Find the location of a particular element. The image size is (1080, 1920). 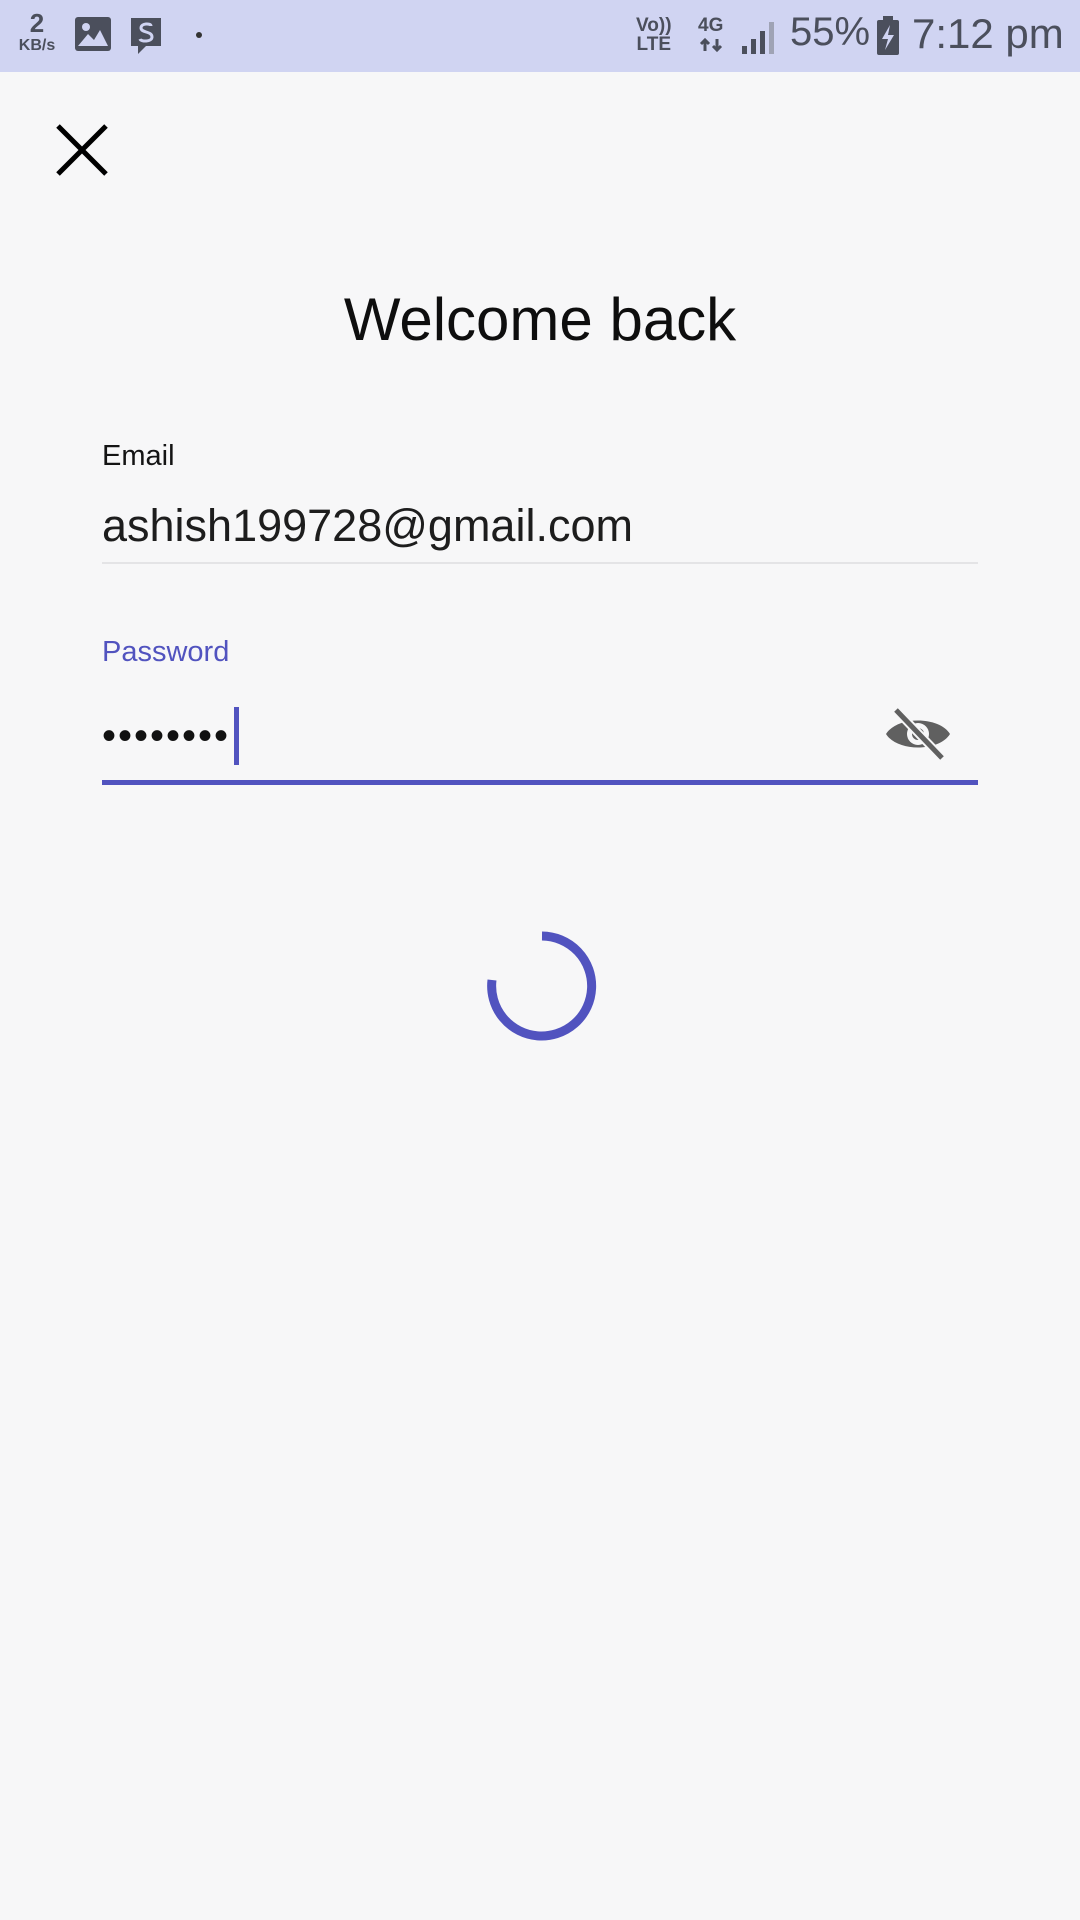

gallery-icon is located at coordinates (93, 34).